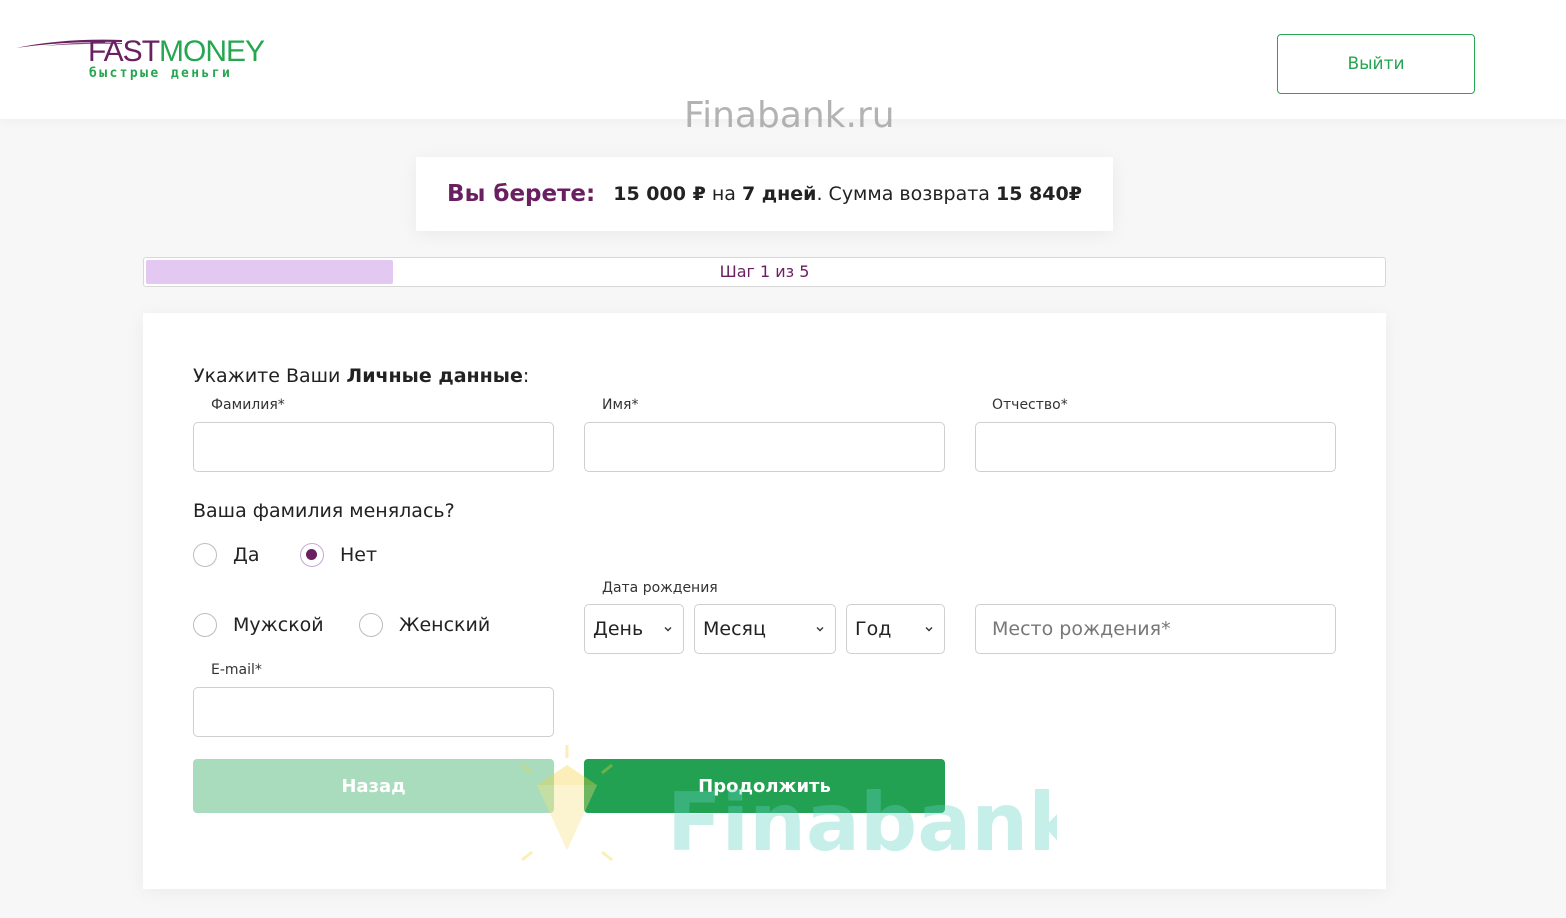 This screenshot has height=918, width=1566. I want to click on radio-surname-changed-yes: Да, so click(226, 555).